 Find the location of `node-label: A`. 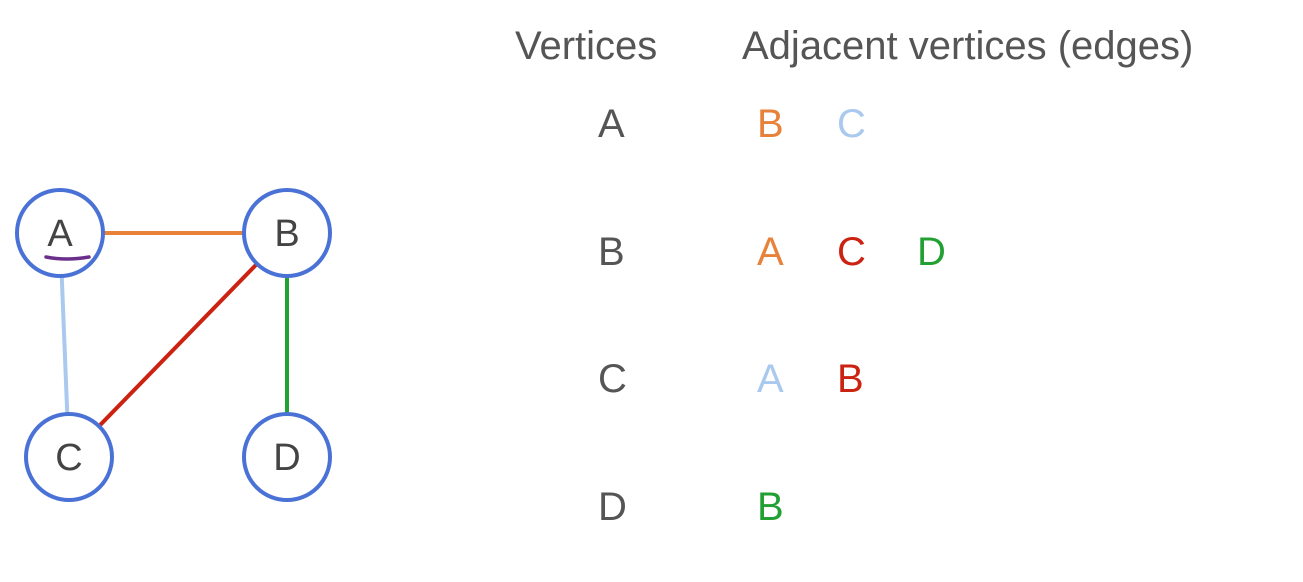

node-label: A is located at coordinates (60, 234).